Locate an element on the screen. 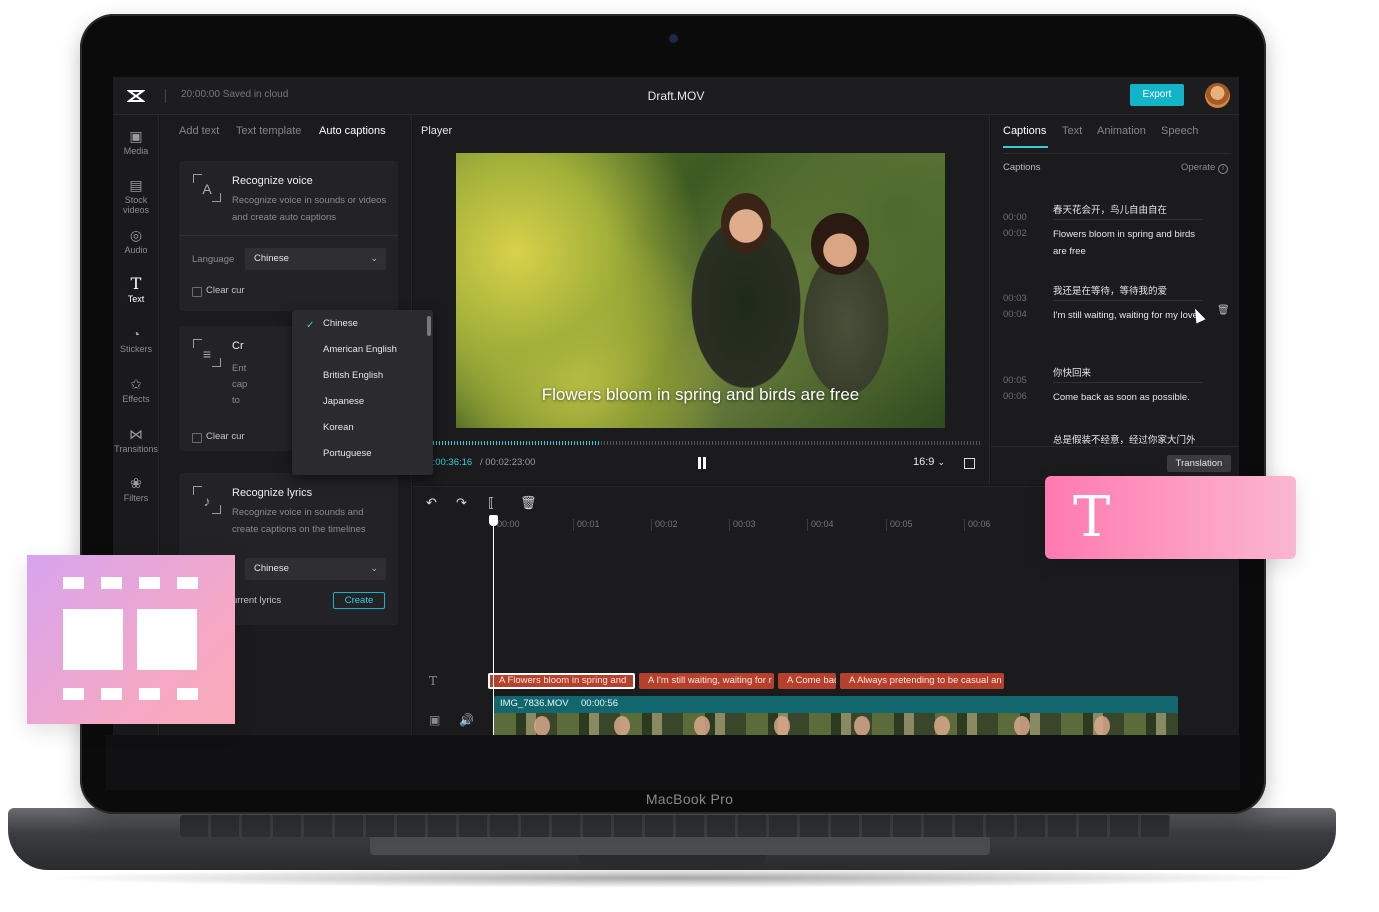 This screenshot has height=912, width=1379. ruler-tick: 00:02 is located at coordinates (664, 525).